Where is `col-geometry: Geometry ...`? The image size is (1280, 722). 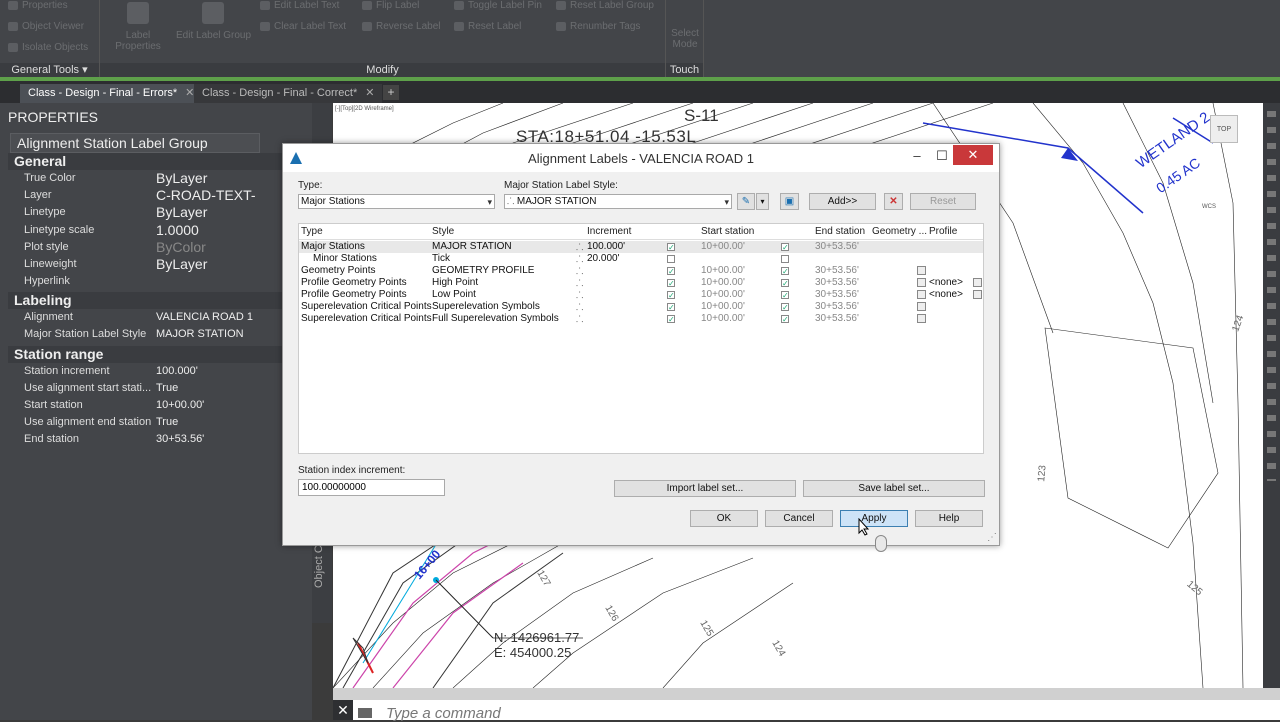
col-geometry: Geometry ... is located at coordinates (899, 231).